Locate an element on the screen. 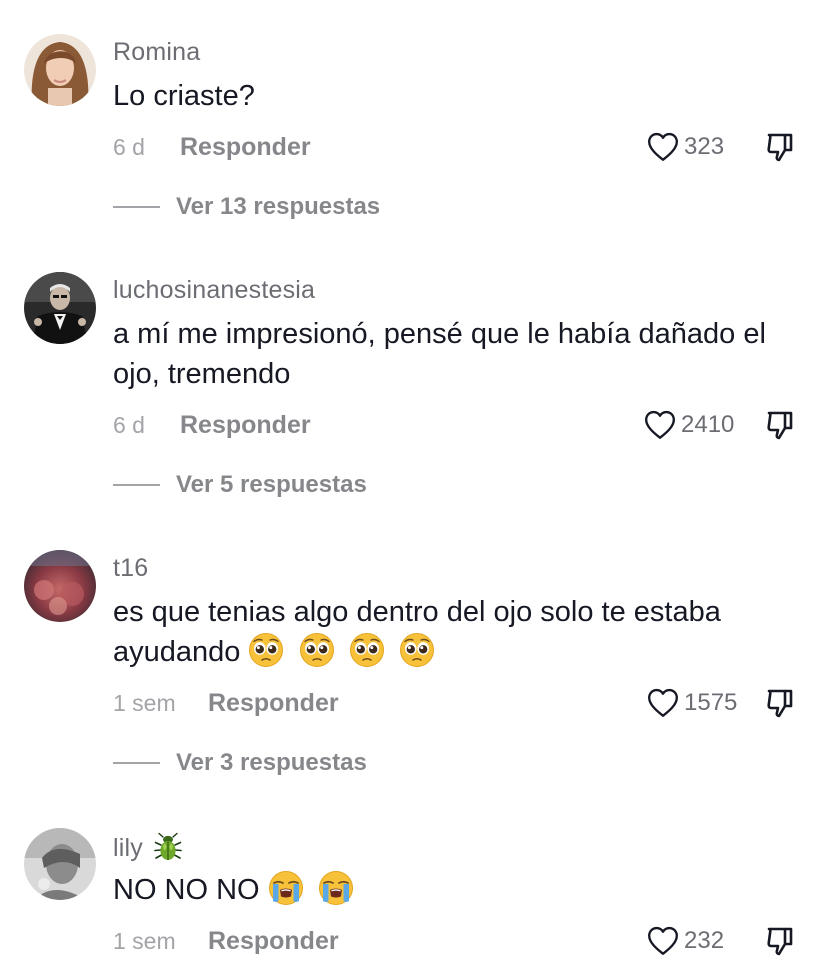 This screenshot has width=828, height=973. view-replies-button: Ver 3 respuestas is located at coordinates (240, 763).